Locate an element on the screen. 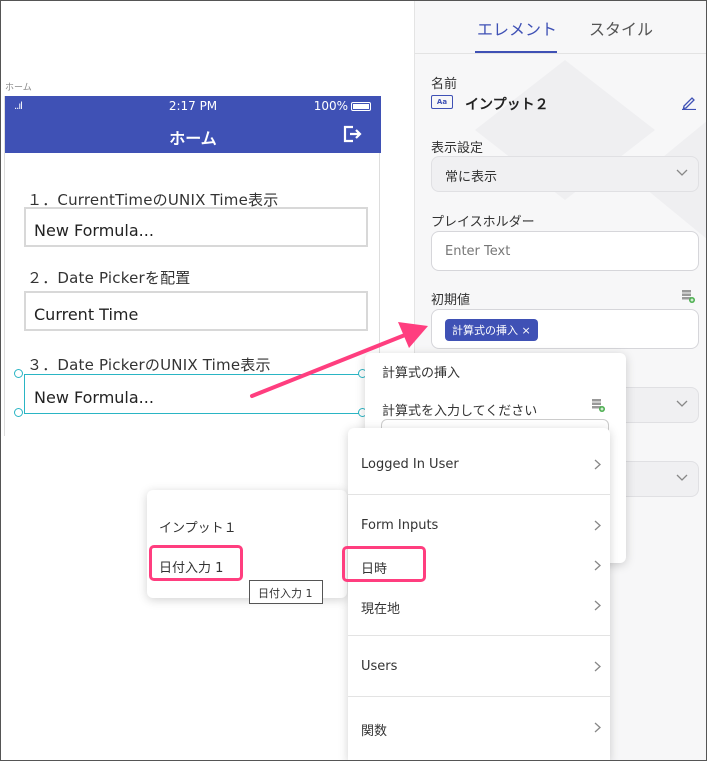 The height and width of the screenshot is (761, 707). menu-item-logged-in-user: Logged In User is located at coordinates (479, 464).